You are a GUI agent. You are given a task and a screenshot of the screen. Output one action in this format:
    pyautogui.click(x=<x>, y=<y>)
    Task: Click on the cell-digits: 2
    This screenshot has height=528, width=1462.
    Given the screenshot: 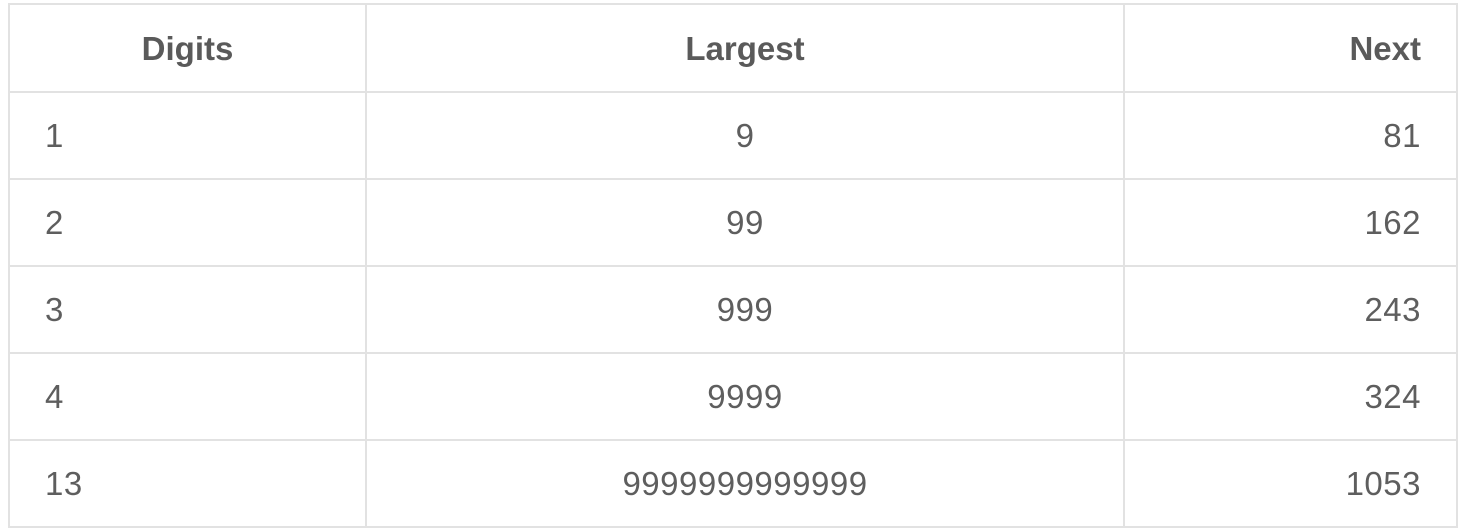 What is the action you would take?
    pyautogui.click(x=187, y=222)
    